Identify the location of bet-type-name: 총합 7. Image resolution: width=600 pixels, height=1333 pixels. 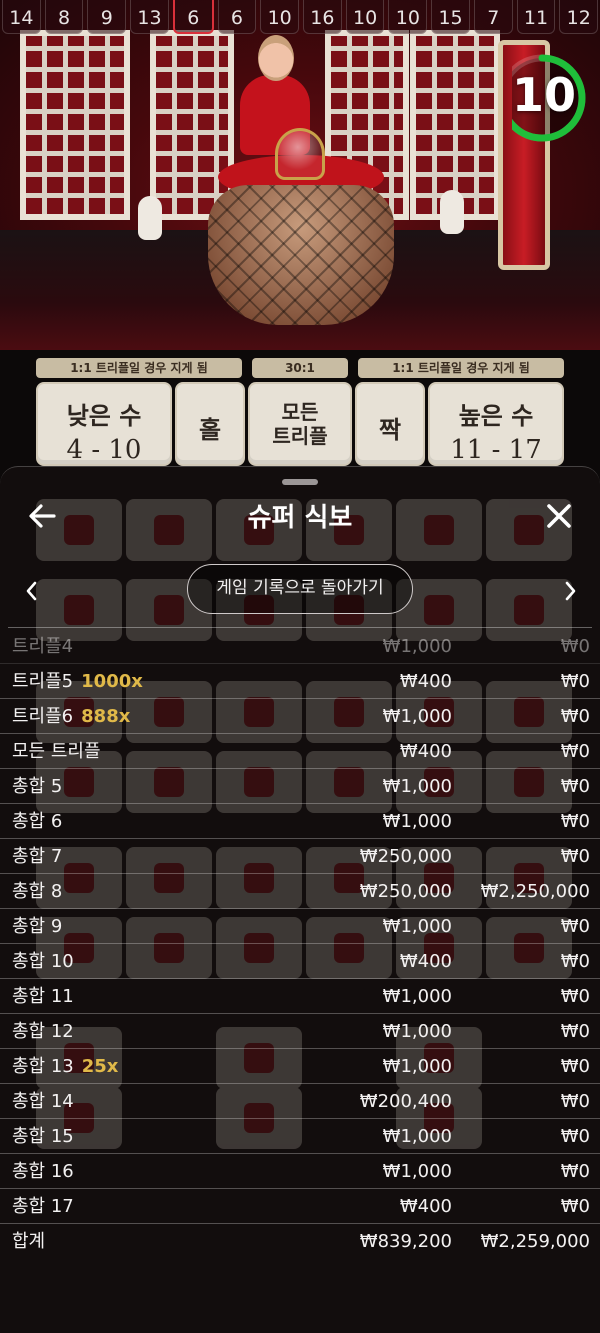
(37, 856).